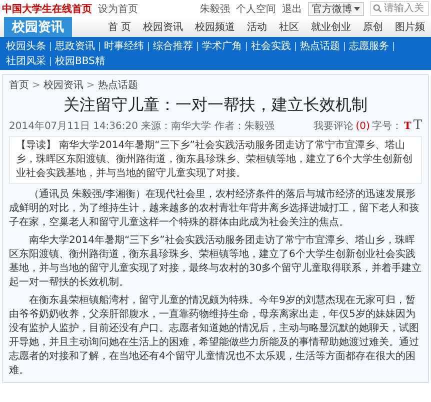  I want to click on subnav-item: 社会实践, so click(271, 46).